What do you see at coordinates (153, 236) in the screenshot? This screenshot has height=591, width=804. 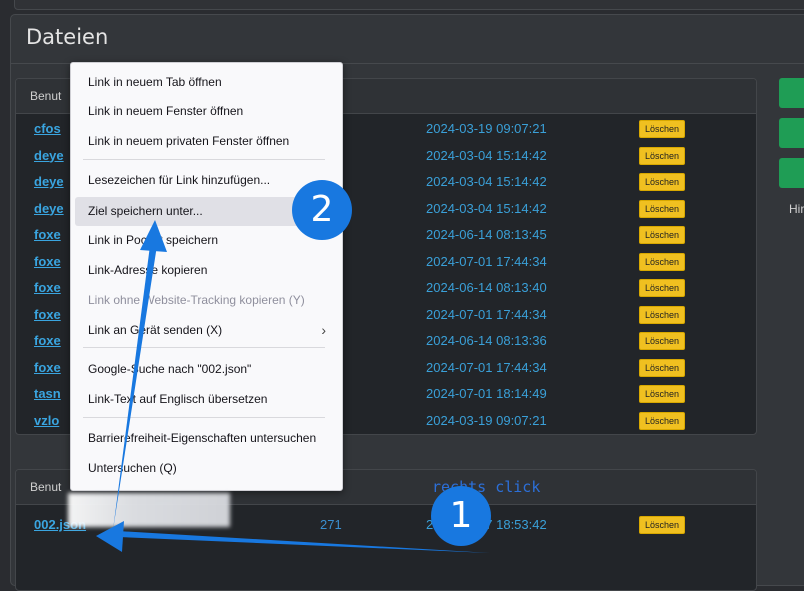 I see `arrow-2-head` at bounding box center [153, 236].